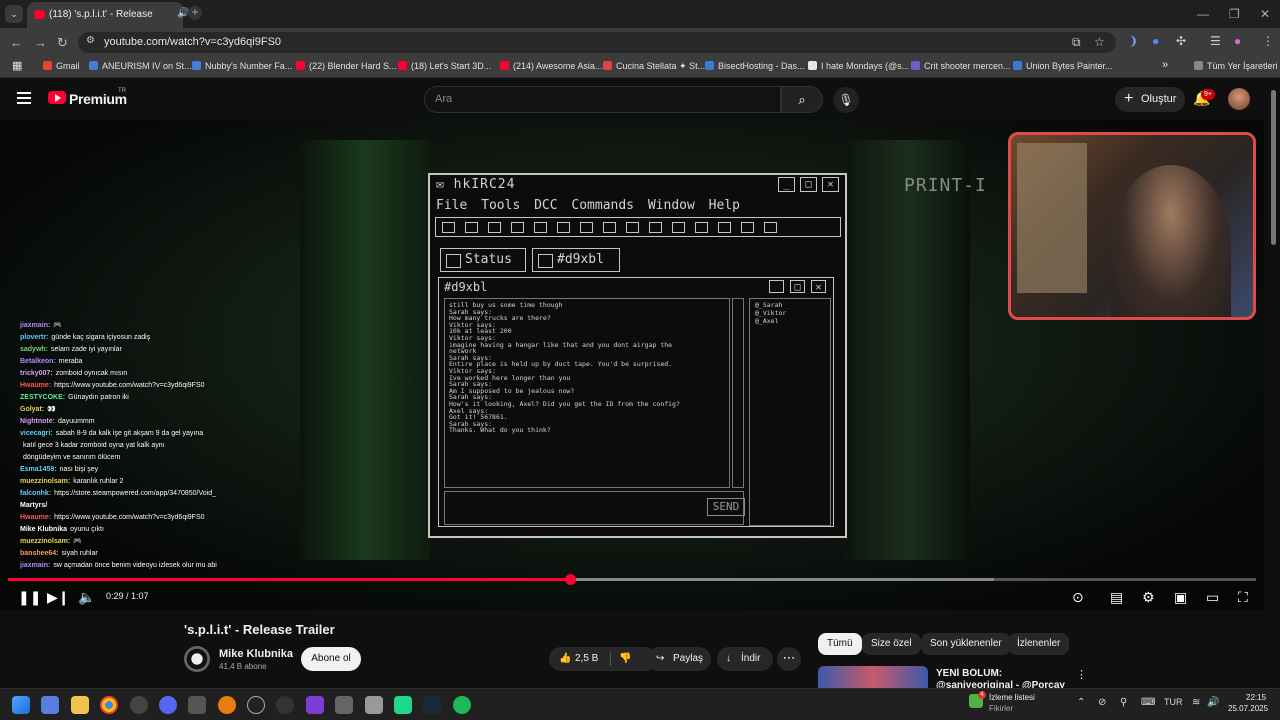 Image resolution: width=1280 pixels, height=720 pixels. What do you see at coordinates (570, 579) in the screenshot?
I see `progress-scrubber` at bounding box center [570, 579].